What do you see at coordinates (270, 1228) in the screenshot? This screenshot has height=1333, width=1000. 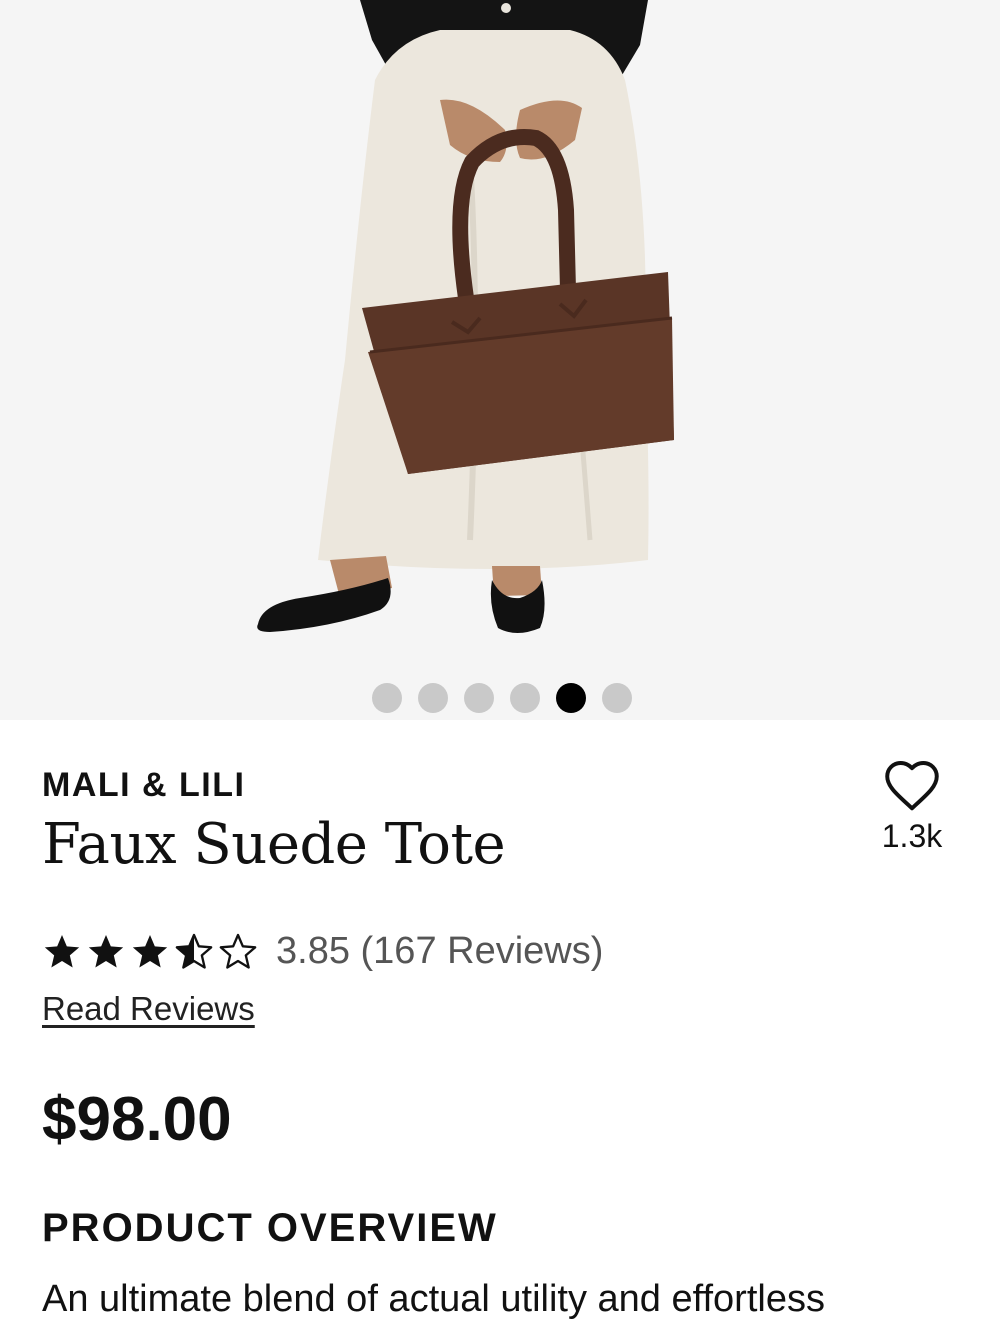 I see `product-overview-heading: PRODUCT OVERVIEW` at bounding box center [270, 1228].